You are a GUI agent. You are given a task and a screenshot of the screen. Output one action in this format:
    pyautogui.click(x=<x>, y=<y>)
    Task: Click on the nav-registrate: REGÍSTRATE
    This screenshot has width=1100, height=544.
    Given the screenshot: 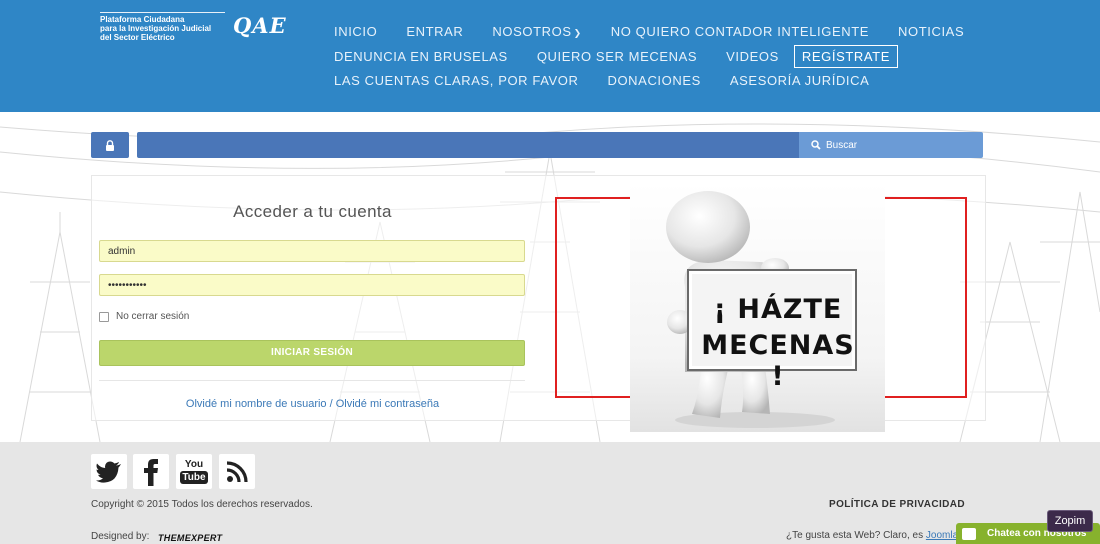 What is the action you would take?
    pyautogui.click(x=845, y=56)
    